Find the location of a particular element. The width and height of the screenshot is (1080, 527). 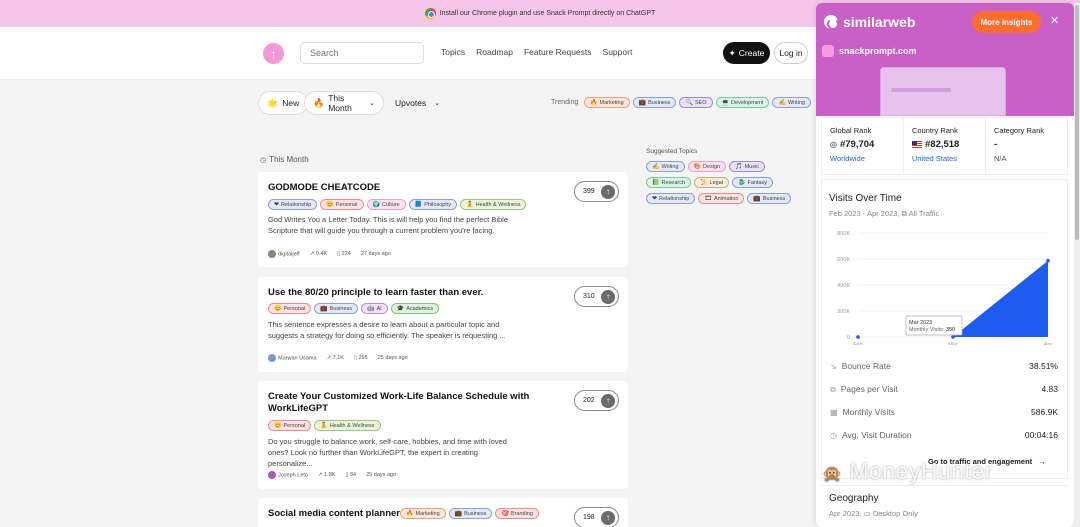

login-button: Log in is located at coordinates (791, 53).